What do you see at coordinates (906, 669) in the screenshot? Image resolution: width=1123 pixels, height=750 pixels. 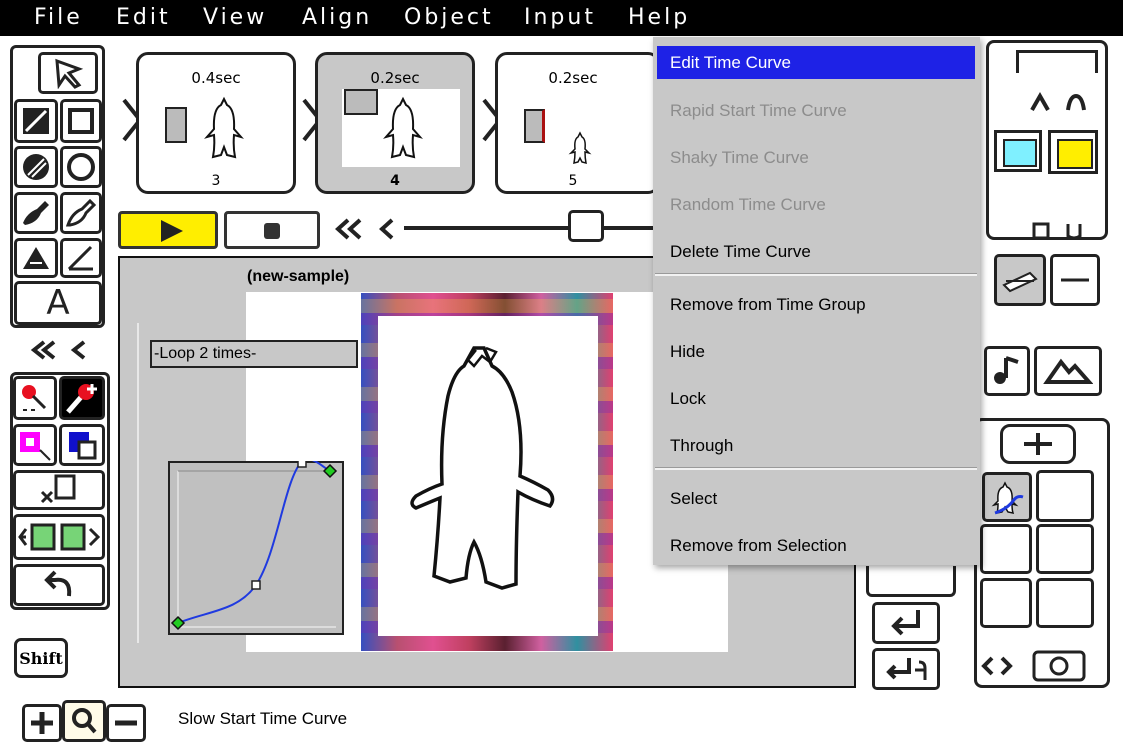 I see `return-all-button` at bounding box center [906, 669].